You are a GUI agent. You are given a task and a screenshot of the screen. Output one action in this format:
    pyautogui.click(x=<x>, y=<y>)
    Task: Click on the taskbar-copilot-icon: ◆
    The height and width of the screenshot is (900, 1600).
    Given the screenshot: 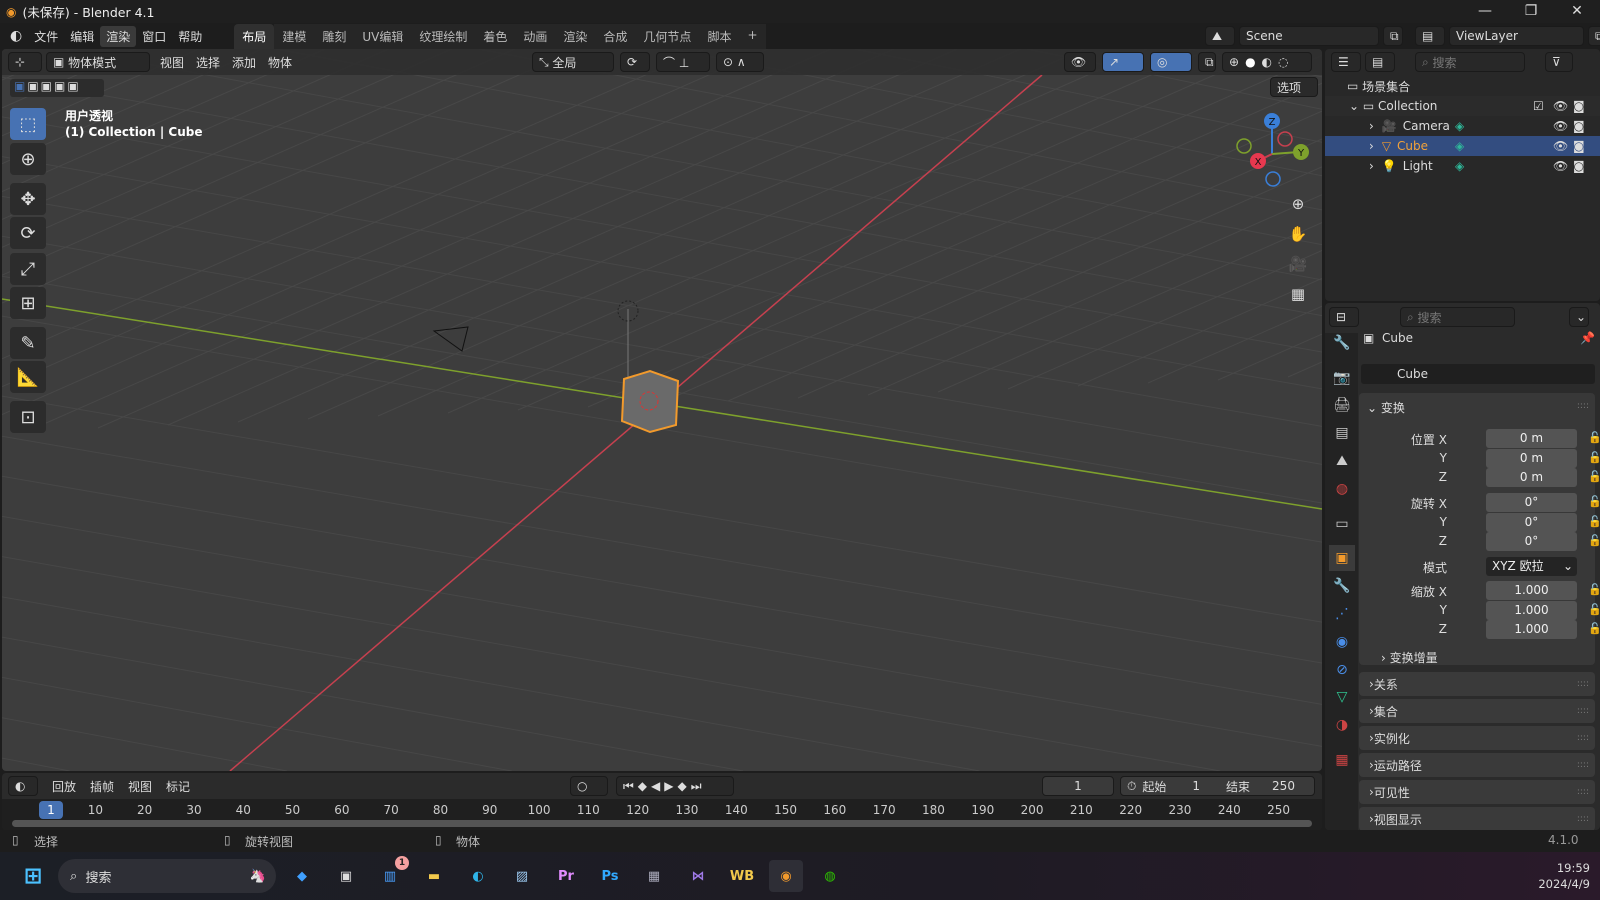 What is the action you would take?
    pyautogui.click(x=302, y=876)
    